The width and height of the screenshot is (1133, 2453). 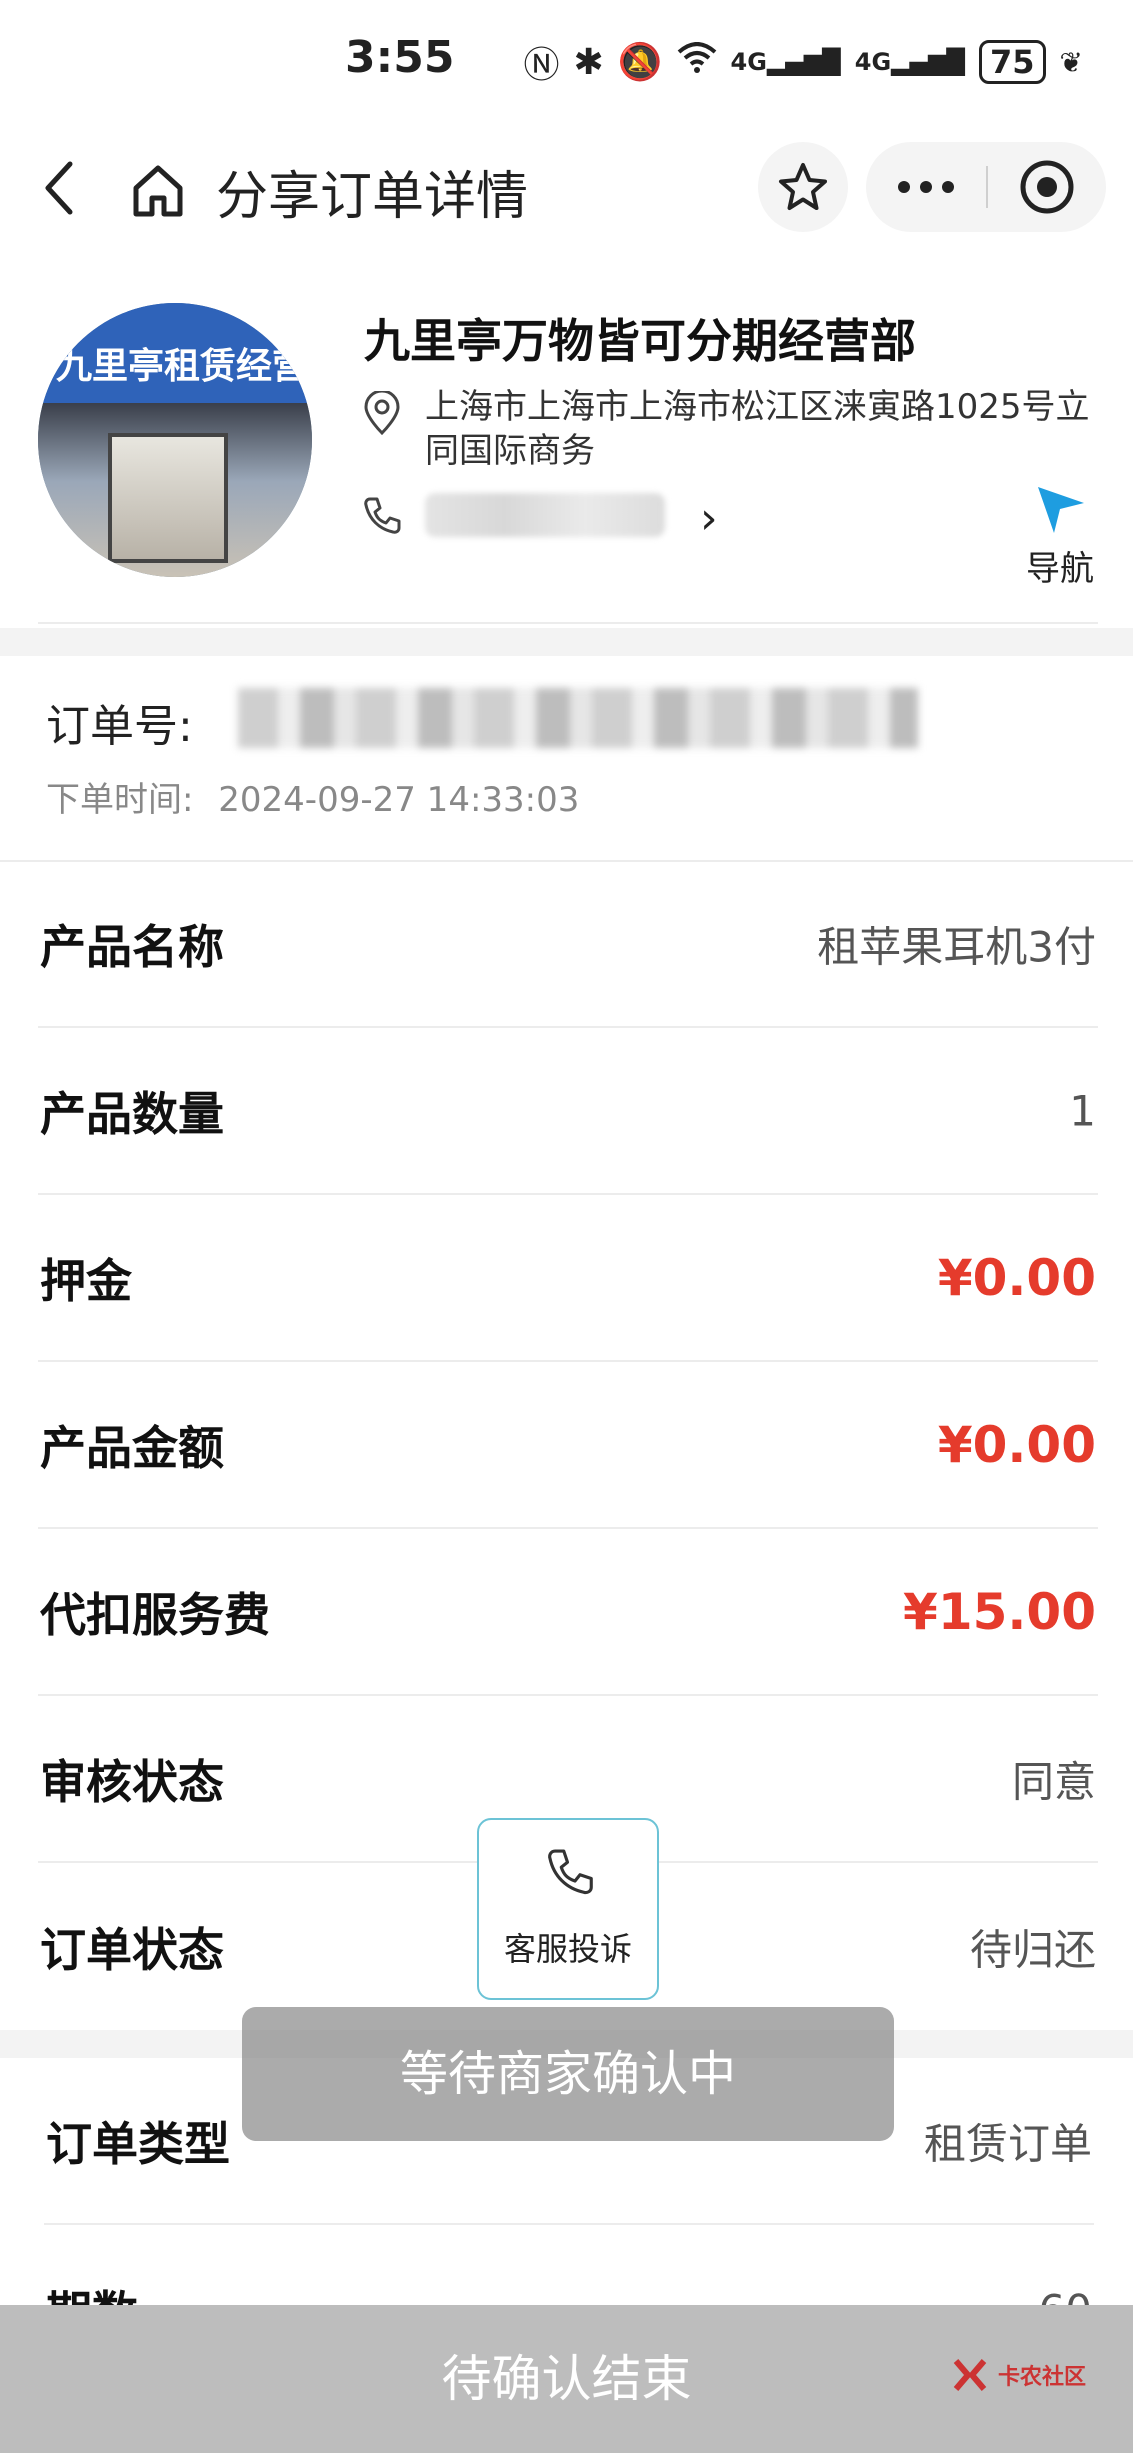 What do you see at coordinates (1060, 535) in the screenshot?
I see `navigate-button: 导航` at bounding box center [1060, 535].